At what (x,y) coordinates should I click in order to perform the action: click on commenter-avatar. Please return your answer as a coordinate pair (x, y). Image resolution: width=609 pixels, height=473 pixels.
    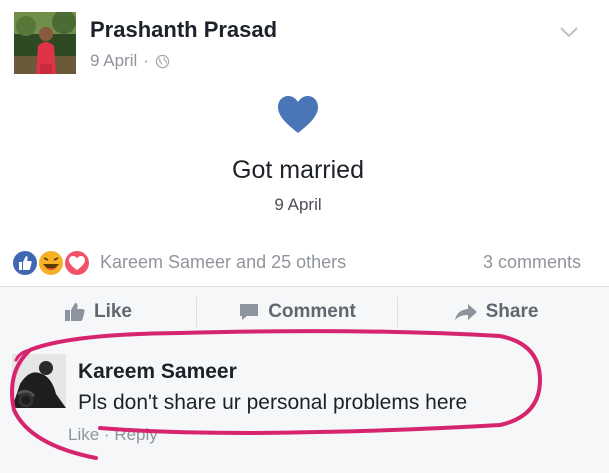
    Looking at the image, I should click on (39, 381).